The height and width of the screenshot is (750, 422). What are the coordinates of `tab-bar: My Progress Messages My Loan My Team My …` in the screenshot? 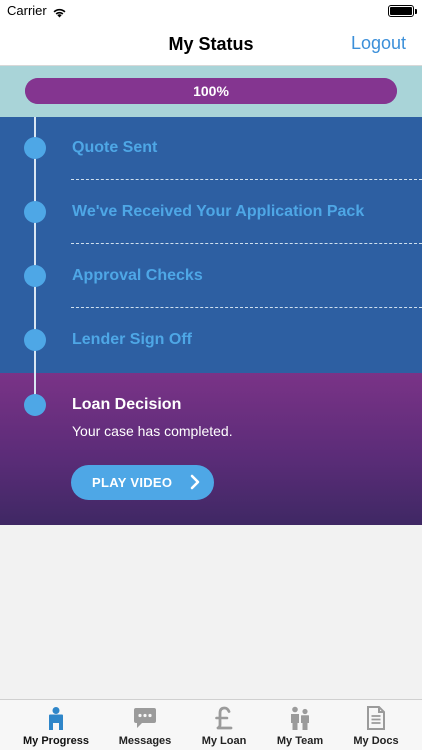 It's located at (211, 724).